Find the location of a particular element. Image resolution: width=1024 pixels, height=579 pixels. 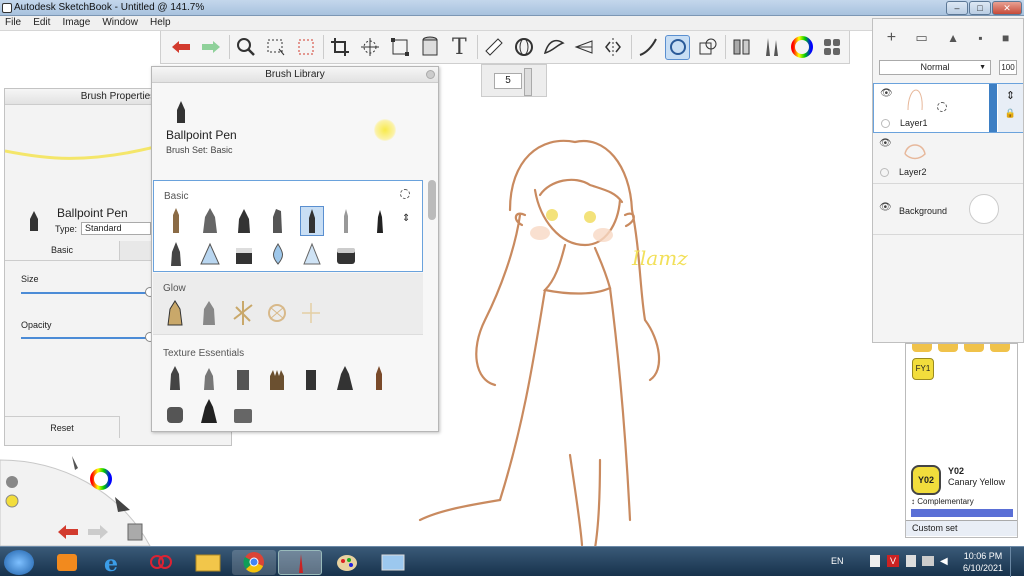

layer-opacity: 100 is located at coordinates (1008, 67).